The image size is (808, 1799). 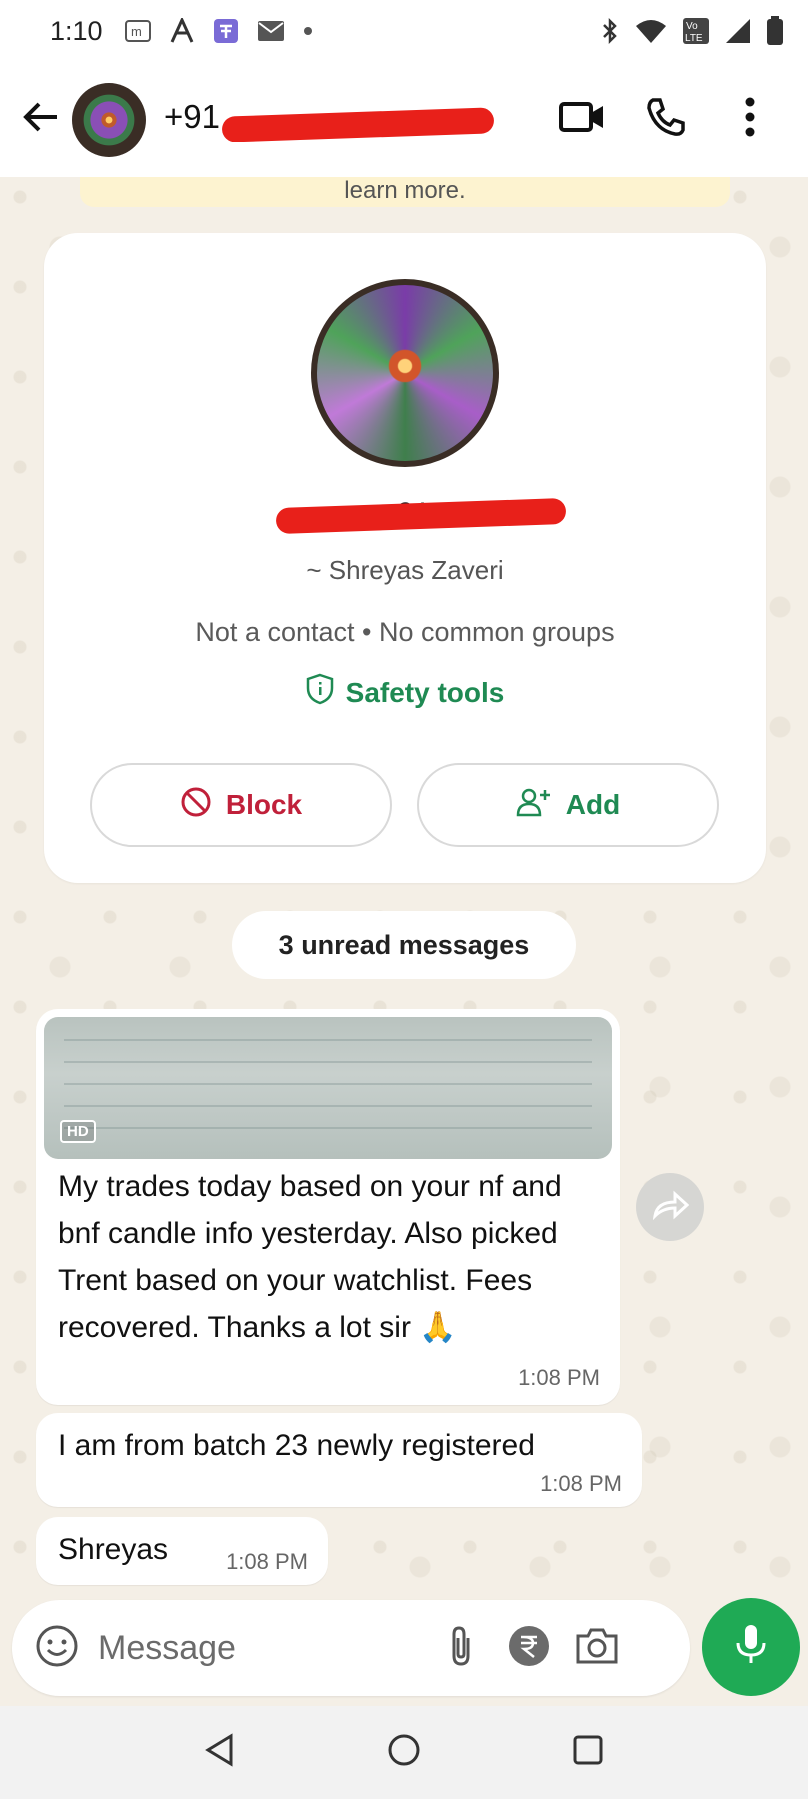 I want to click on video-call-button, so click(x=582, y=120).